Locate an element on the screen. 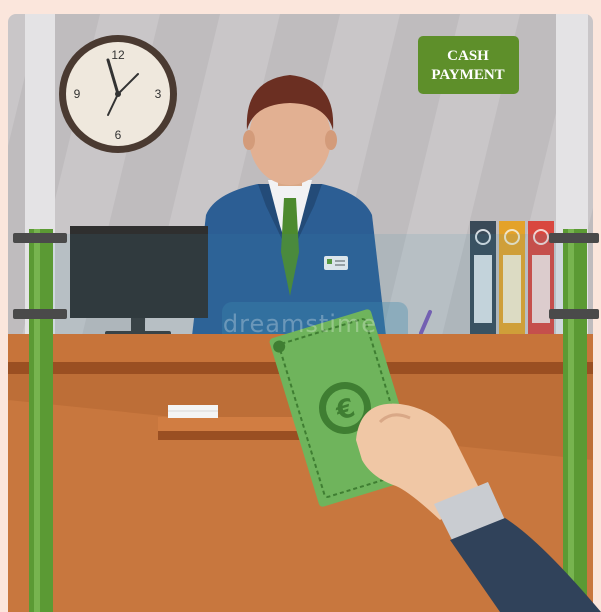 This screenshot has height=612, width=601. clock-numeral-3: 3 is located at coordinates (158, 94).